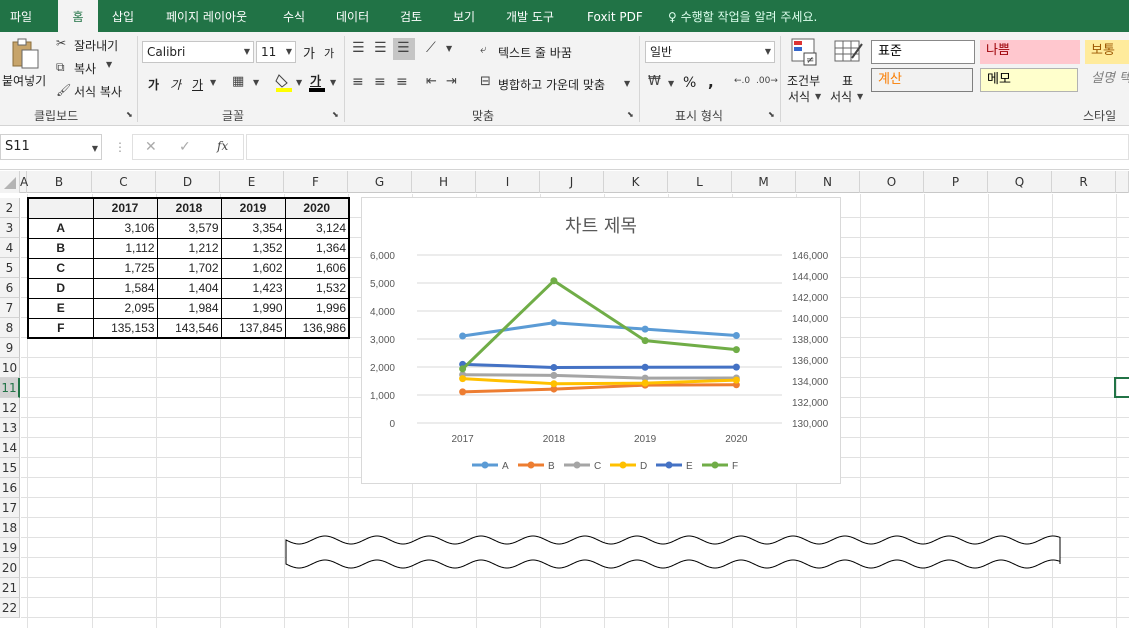  I want to click on column-header: B, so click(59, 182).